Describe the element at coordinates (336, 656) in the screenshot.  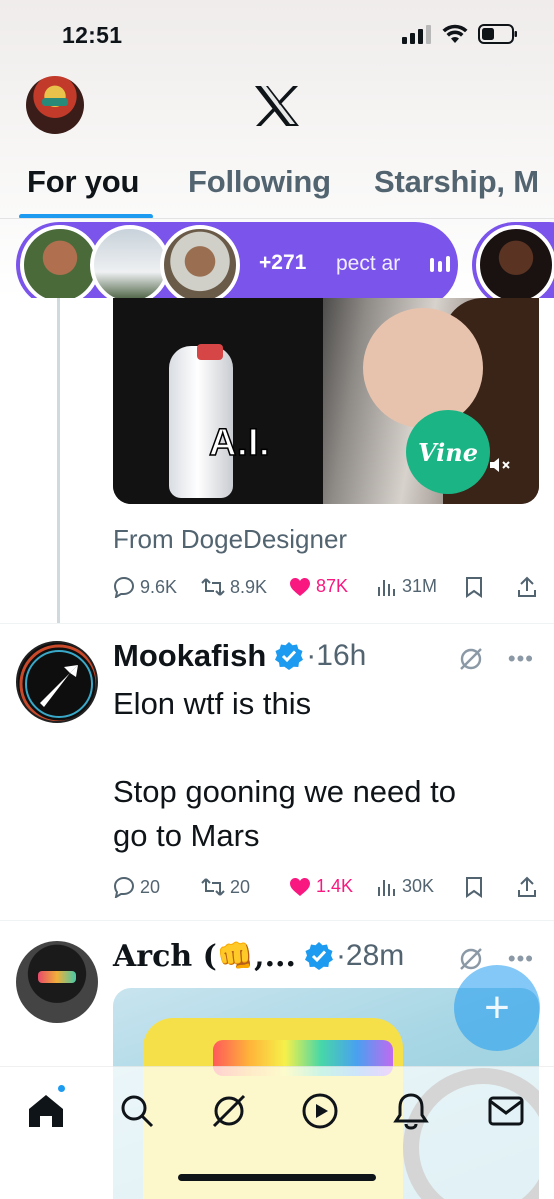
I see `post-time: ·16h` at that location.